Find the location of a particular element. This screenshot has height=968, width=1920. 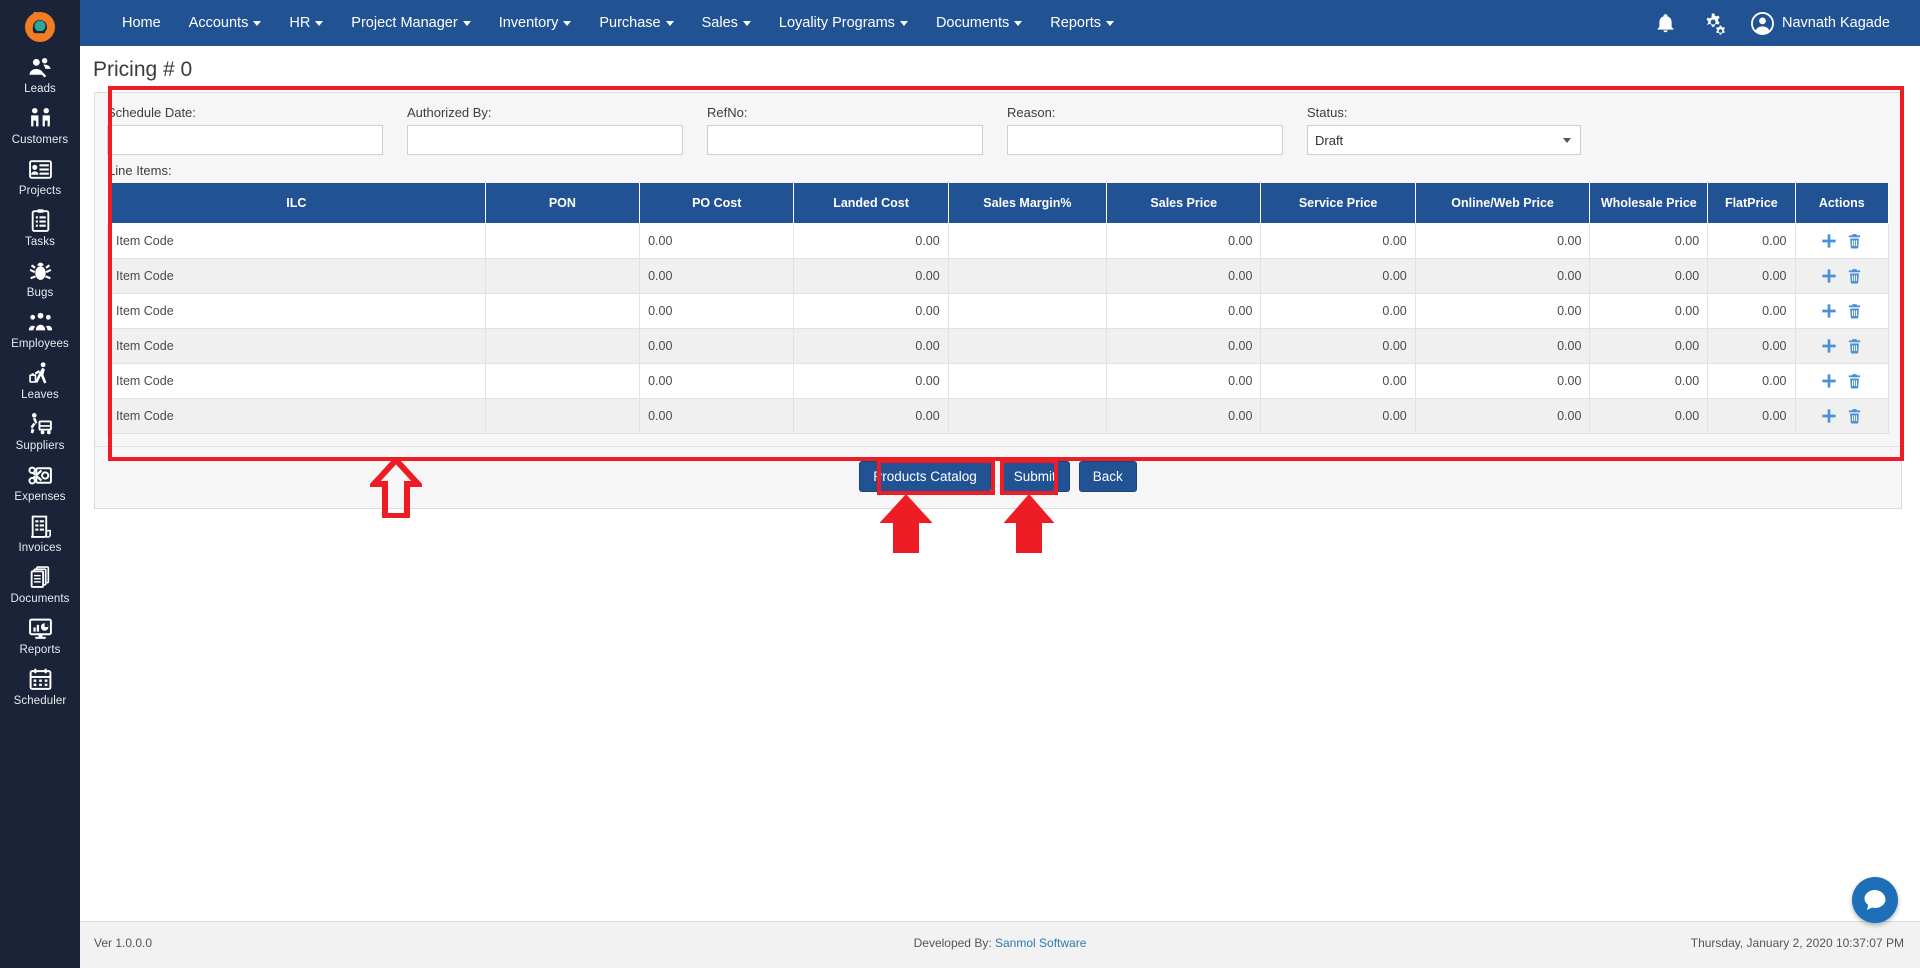

sidebar-item-customers: Customers is located at coordinates (40, 124).